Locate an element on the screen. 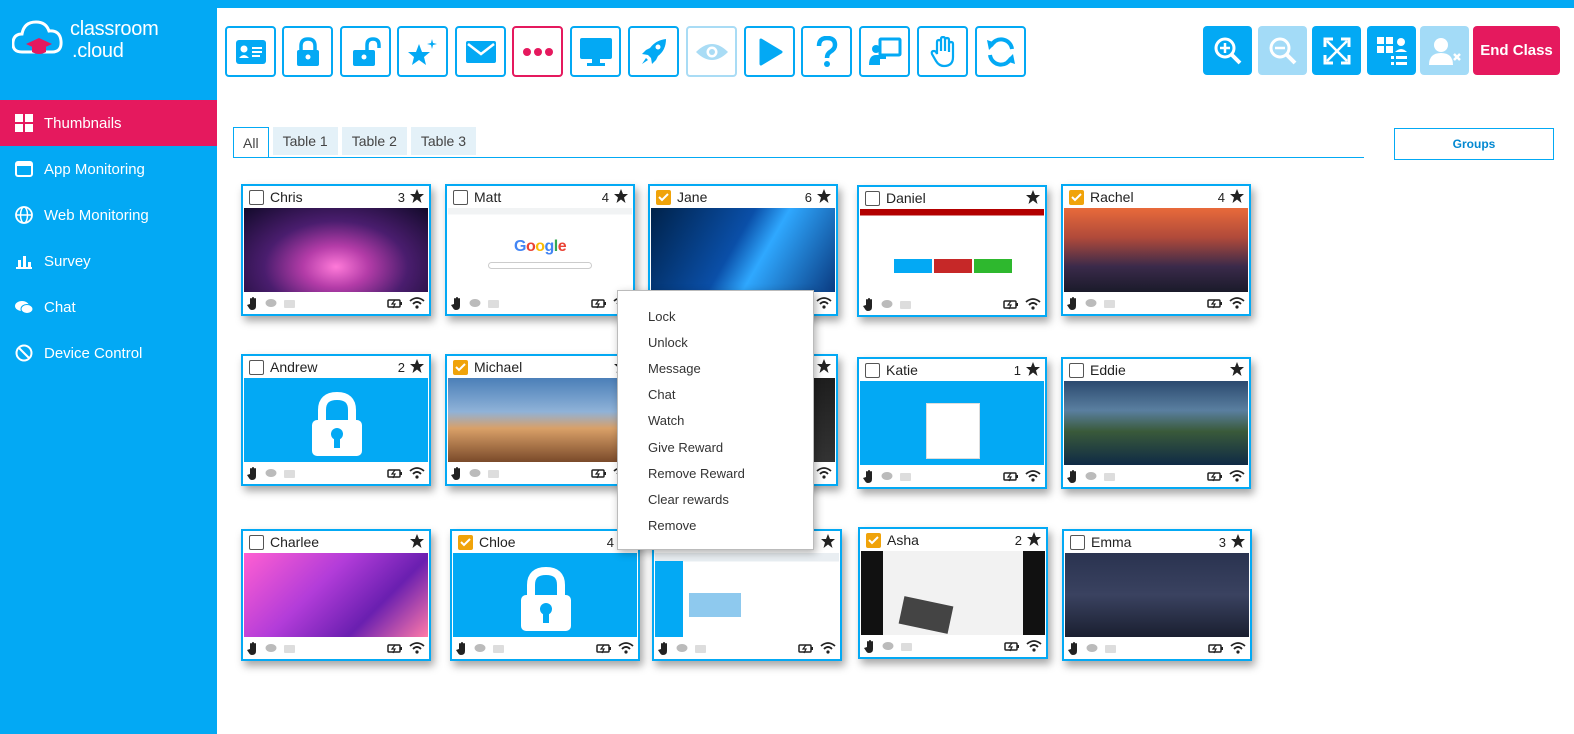  remove-user-button is located at coordinates (1444, 50).